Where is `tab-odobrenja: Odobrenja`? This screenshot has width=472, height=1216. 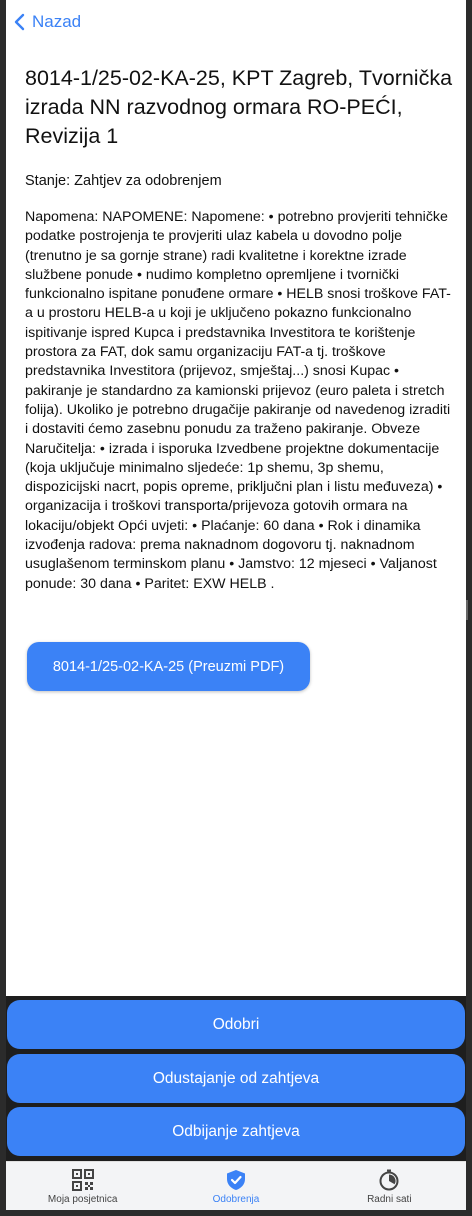
tab-odobrenja: Odobrenja is located at coordinates (235, 1186).